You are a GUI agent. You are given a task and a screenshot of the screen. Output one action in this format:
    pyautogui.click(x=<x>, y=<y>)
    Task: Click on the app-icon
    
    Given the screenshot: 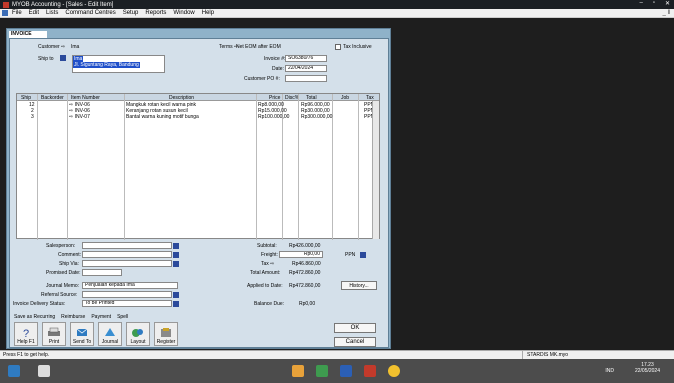 What is the action you would take?
    pyautogui.click(x=6, y=4)
    